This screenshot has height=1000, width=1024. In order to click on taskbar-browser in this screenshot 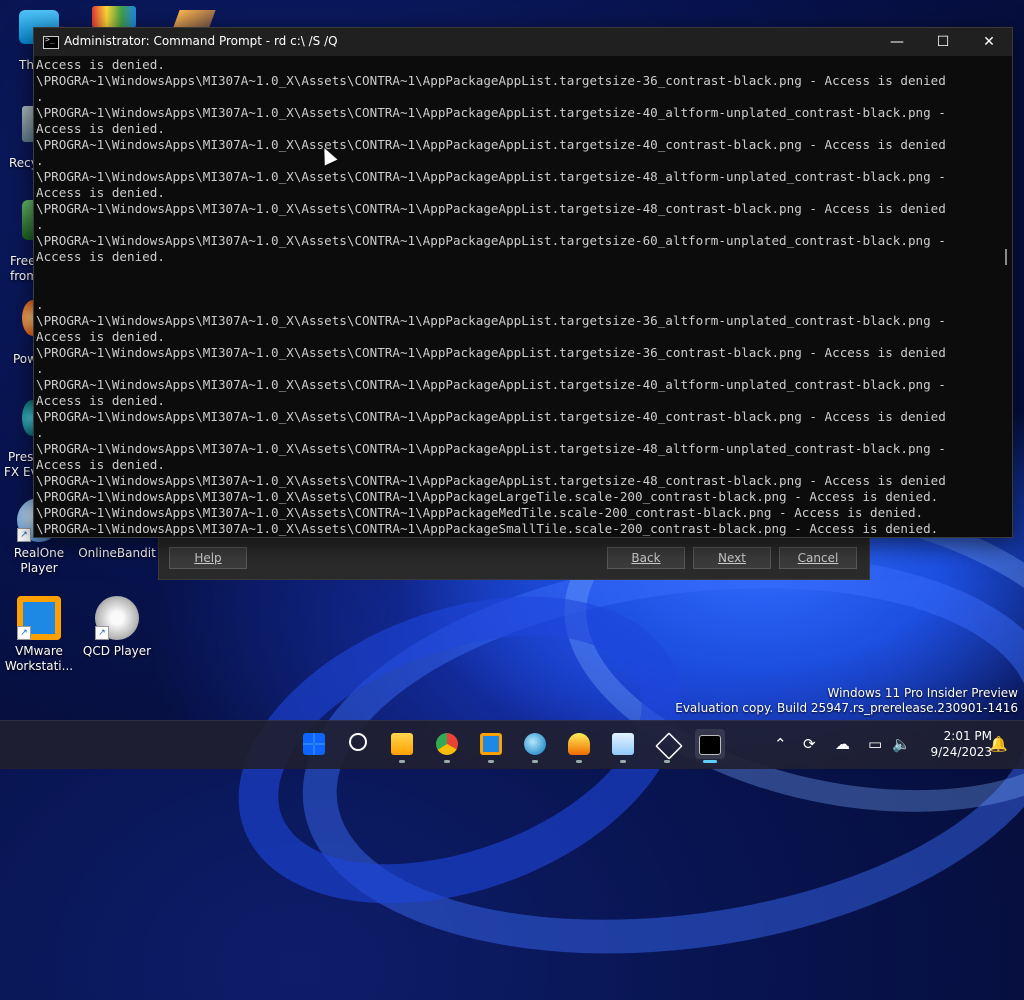, I will do `click(535, 746)`.